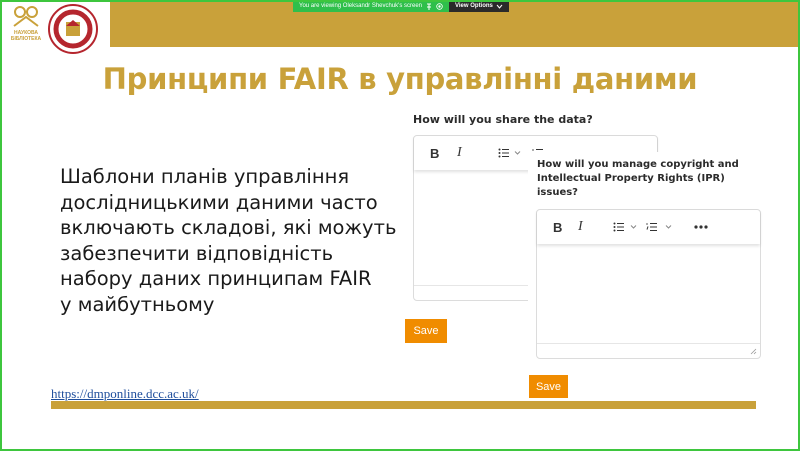 Image resolution: width=800 pixels, height=451 pixels. I want to click on numbered-list-button, so click(660, 227).